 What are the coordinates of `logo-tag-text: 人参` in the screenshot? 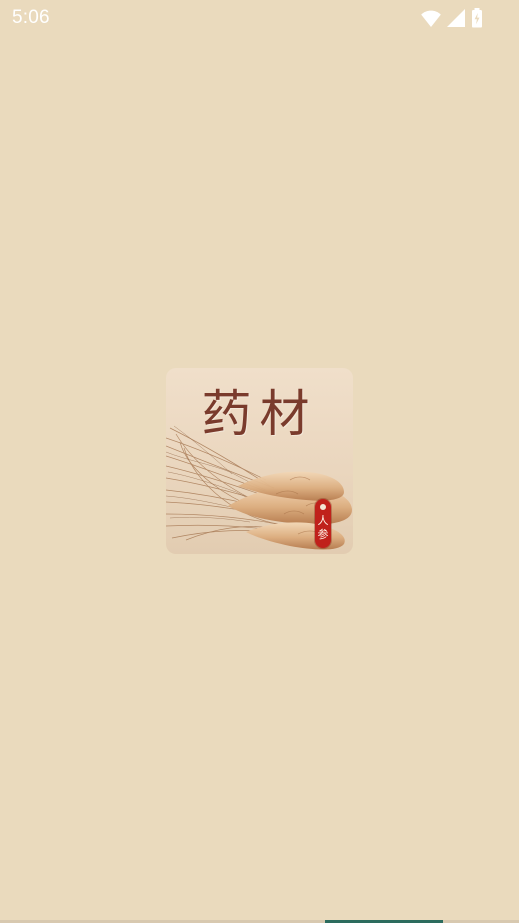 It's located at (323, 527).